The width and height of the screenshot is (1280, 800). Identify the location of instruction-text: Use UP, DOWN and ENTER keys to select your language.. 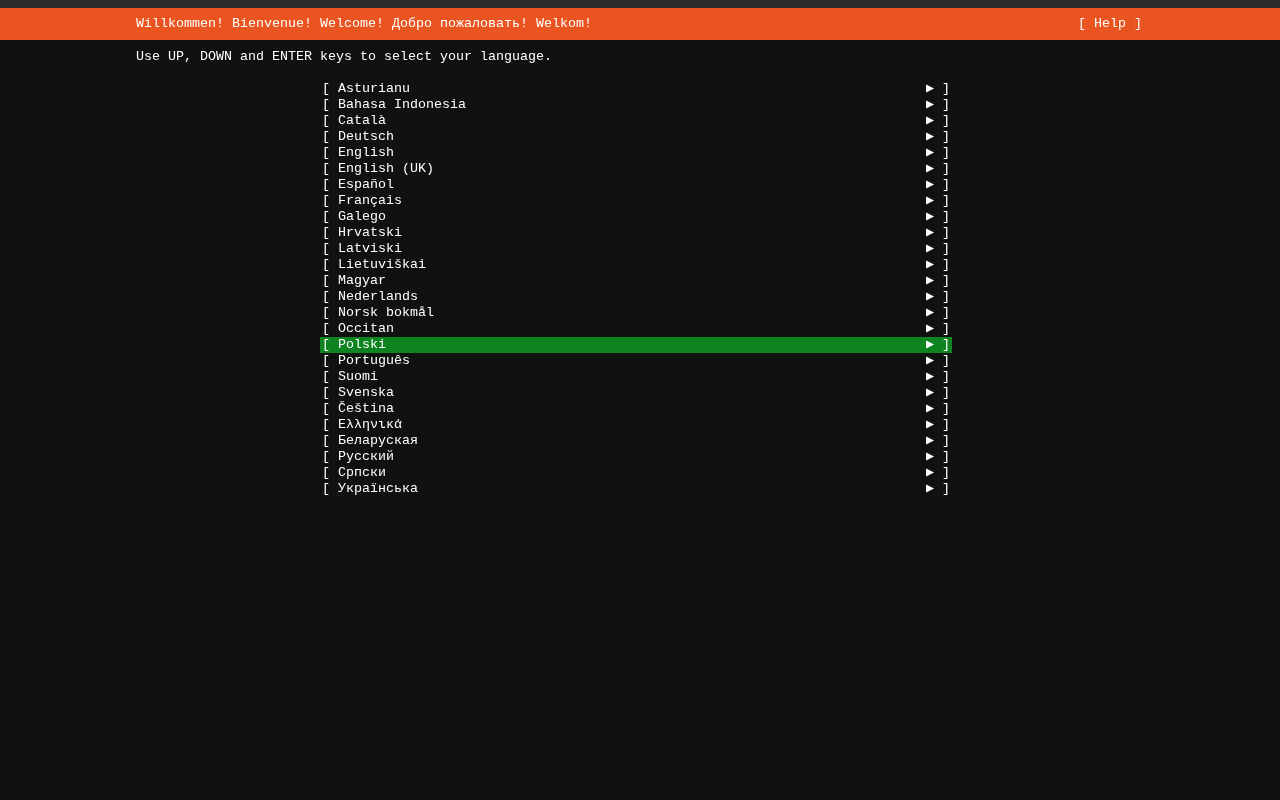
(344, 57).